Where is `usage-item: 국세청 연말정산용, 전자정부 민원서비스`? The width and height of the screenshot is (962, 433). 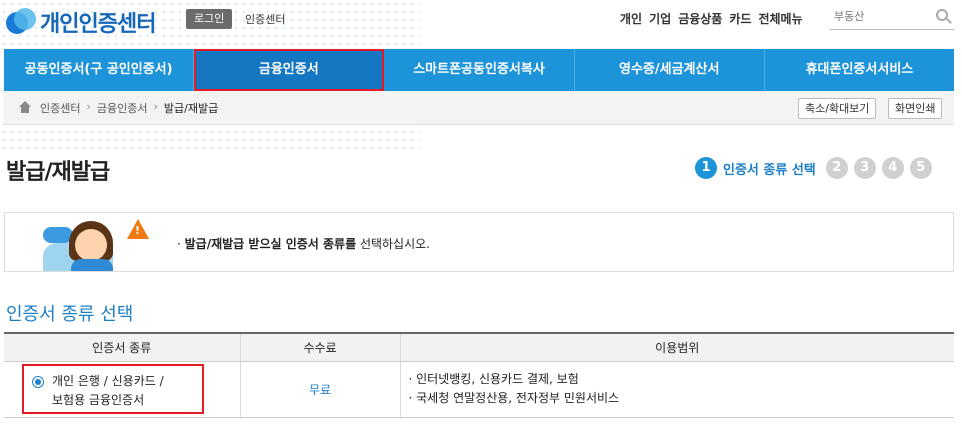 usage-item: 국세청 연말정산용, 전자정부 민원서비스 is located at coordinates (682, 398).